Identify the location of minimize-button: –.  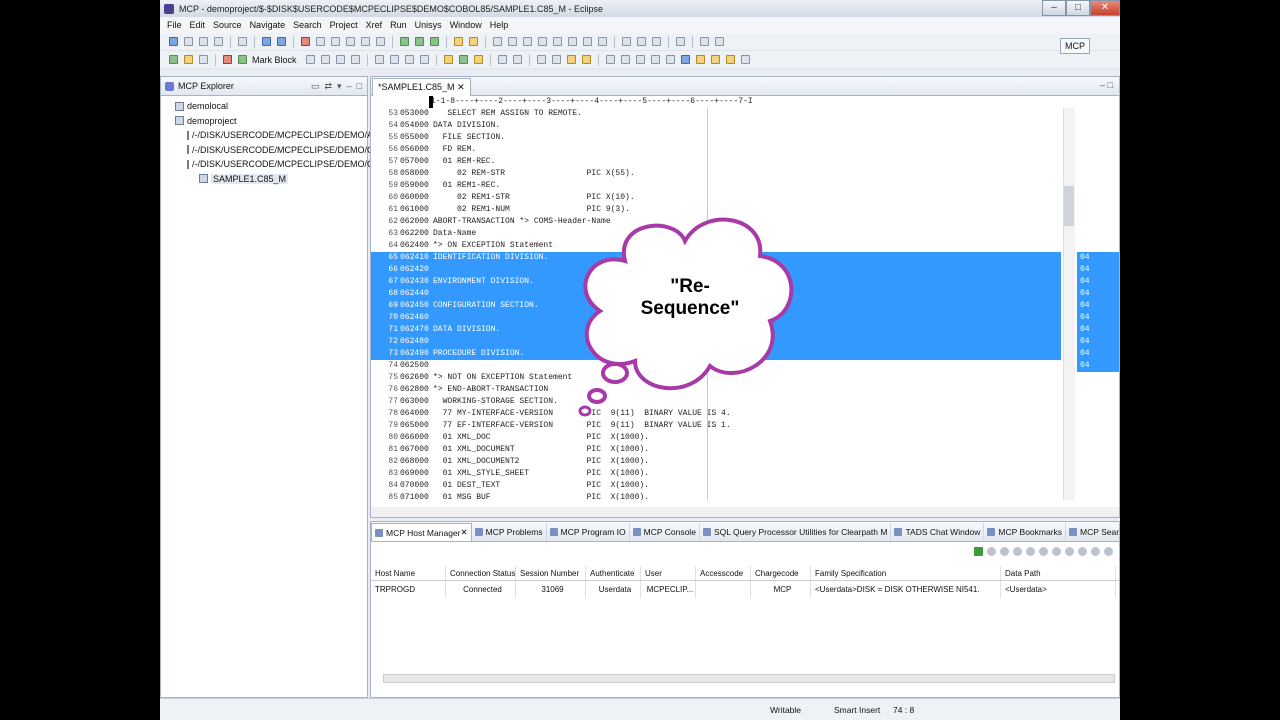
(1054, 8).